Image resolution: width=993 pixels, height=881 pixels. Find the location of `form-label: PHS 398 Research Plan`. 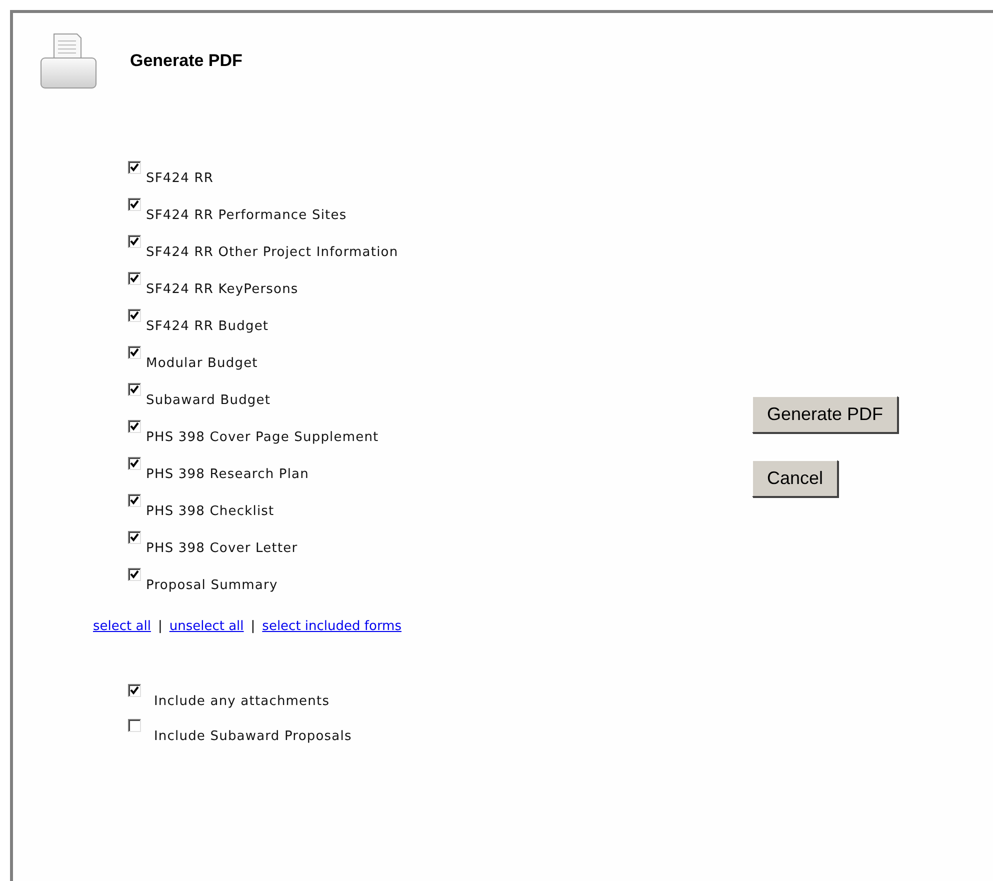

form-label: PHS 398 Research Plan is located at coordinates (227, 474).